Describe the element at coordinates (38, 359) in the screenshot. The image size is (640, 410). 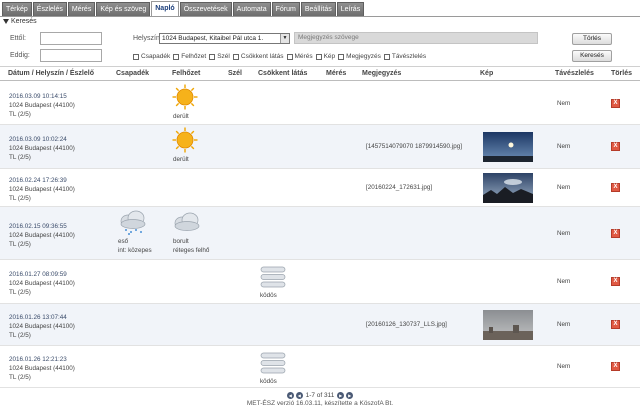
I see `row-date: 2016.01.26 12:21:23` at that location.